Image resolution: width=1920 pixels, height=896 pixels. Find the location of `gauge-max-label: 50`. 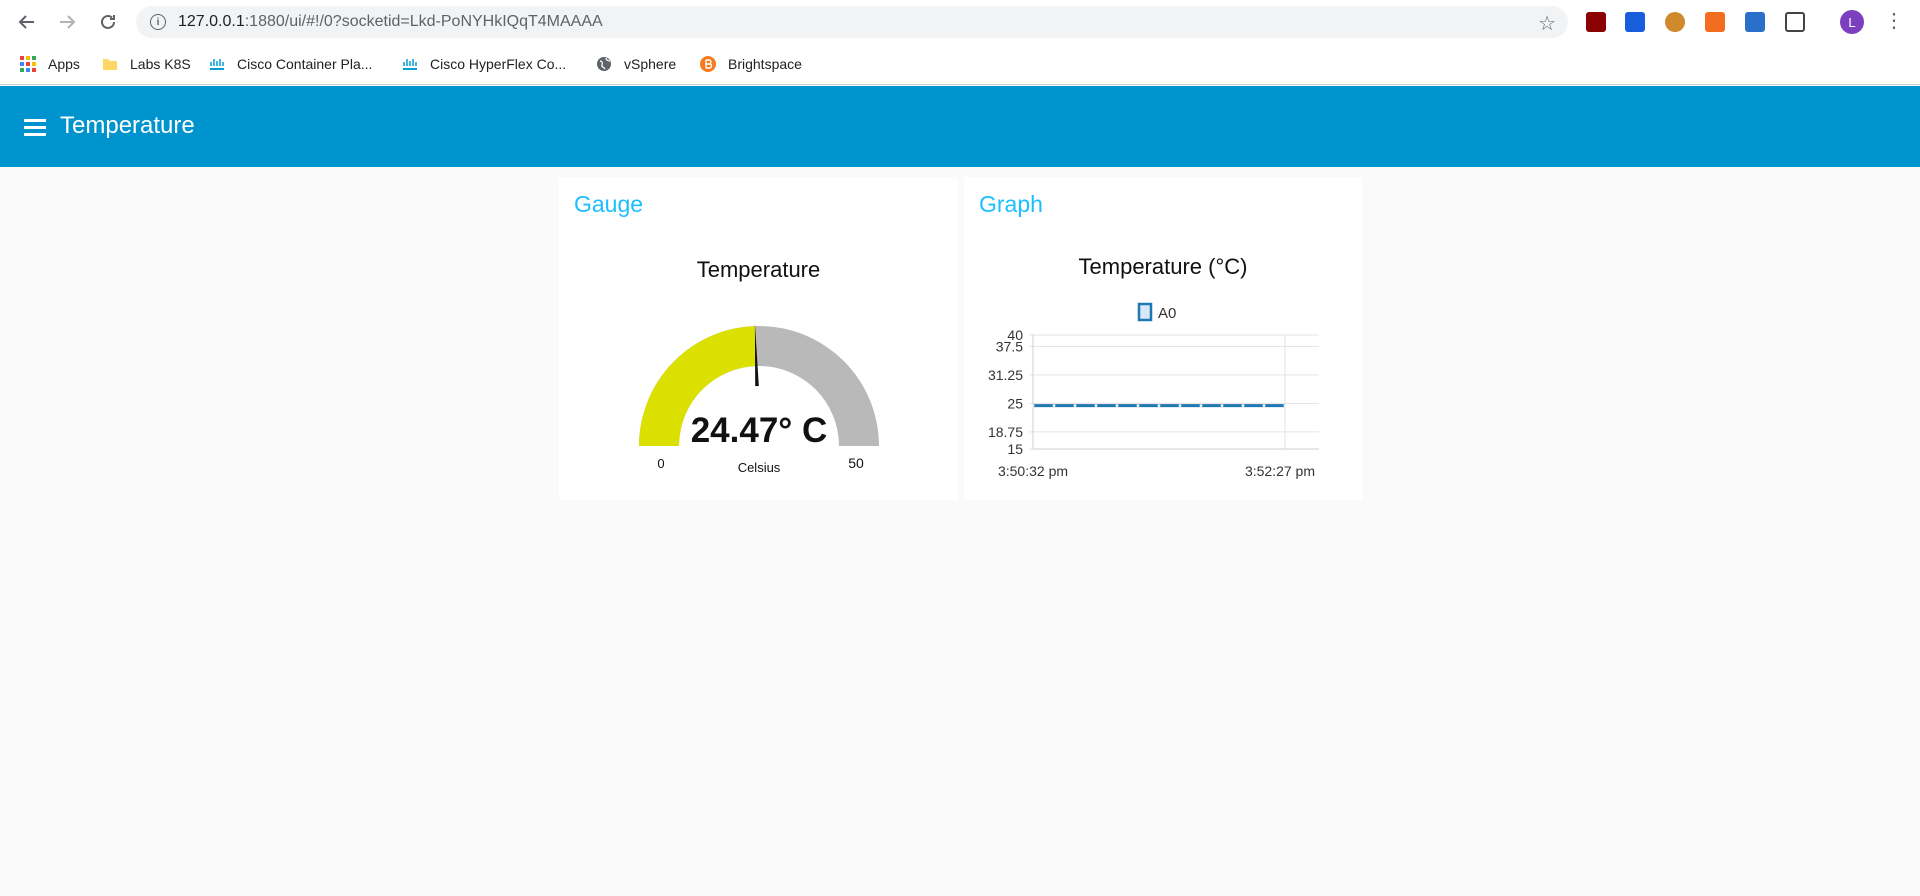

gauge-max-label: 50 is located at coordinates (856, 463).